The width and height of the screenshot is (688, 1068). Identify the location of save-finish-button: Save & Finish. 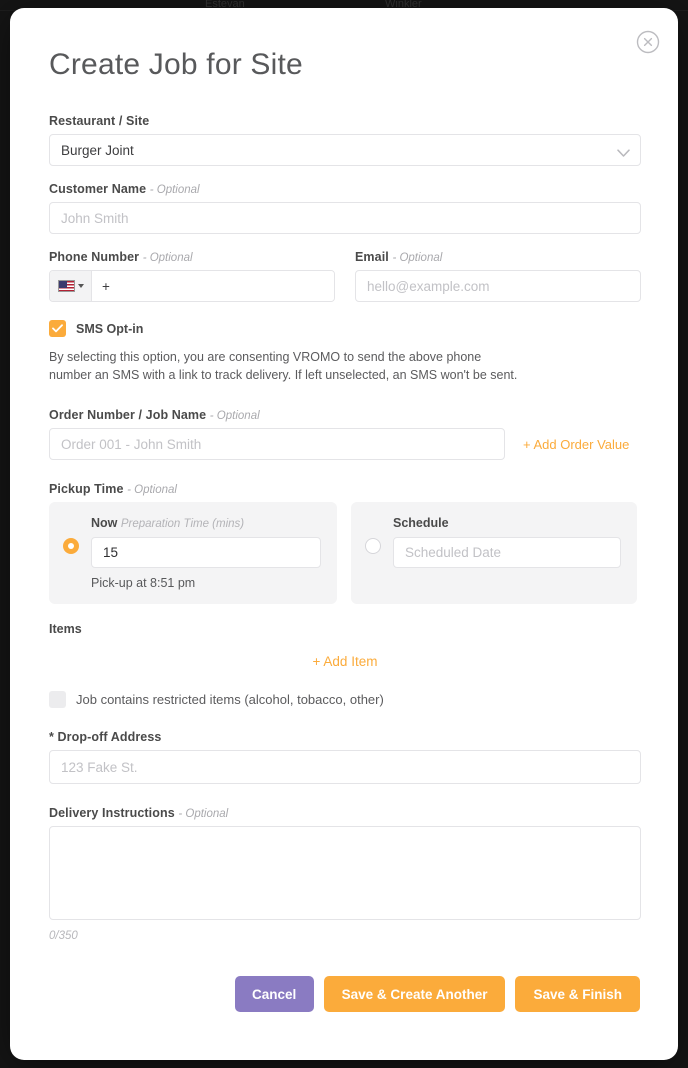
(577, 994).